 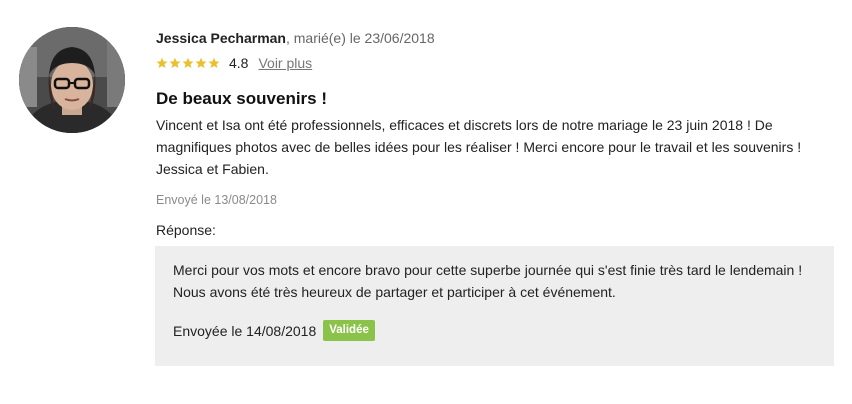 I want to click on review-title: De beaux souvenirs !, so click(x=242, y=98).